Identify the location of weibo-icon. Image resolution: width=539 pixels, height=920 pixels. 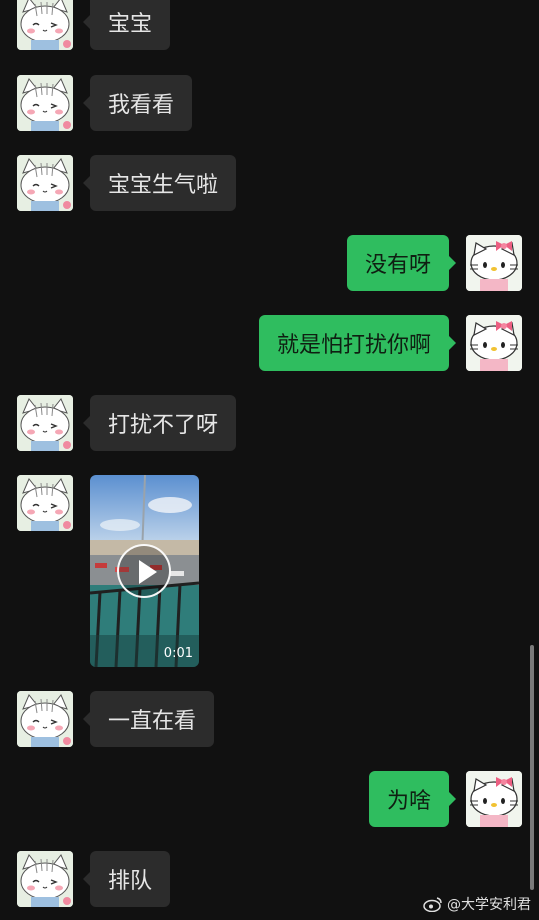
(432, 904).